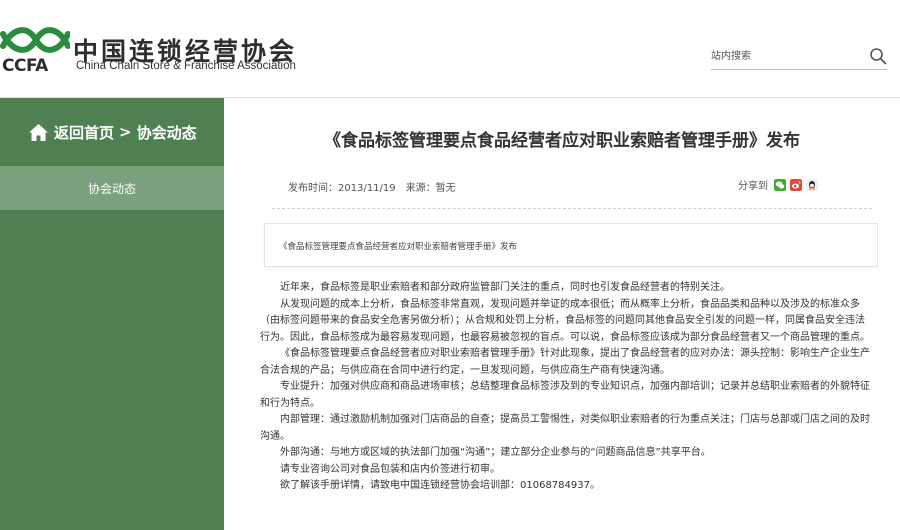 This screenshot has height=530, width=900. Describe the element at coordinates (167, 132) in the screenshot. I see `breadcrumb-current-section: 协会动态` at that location.